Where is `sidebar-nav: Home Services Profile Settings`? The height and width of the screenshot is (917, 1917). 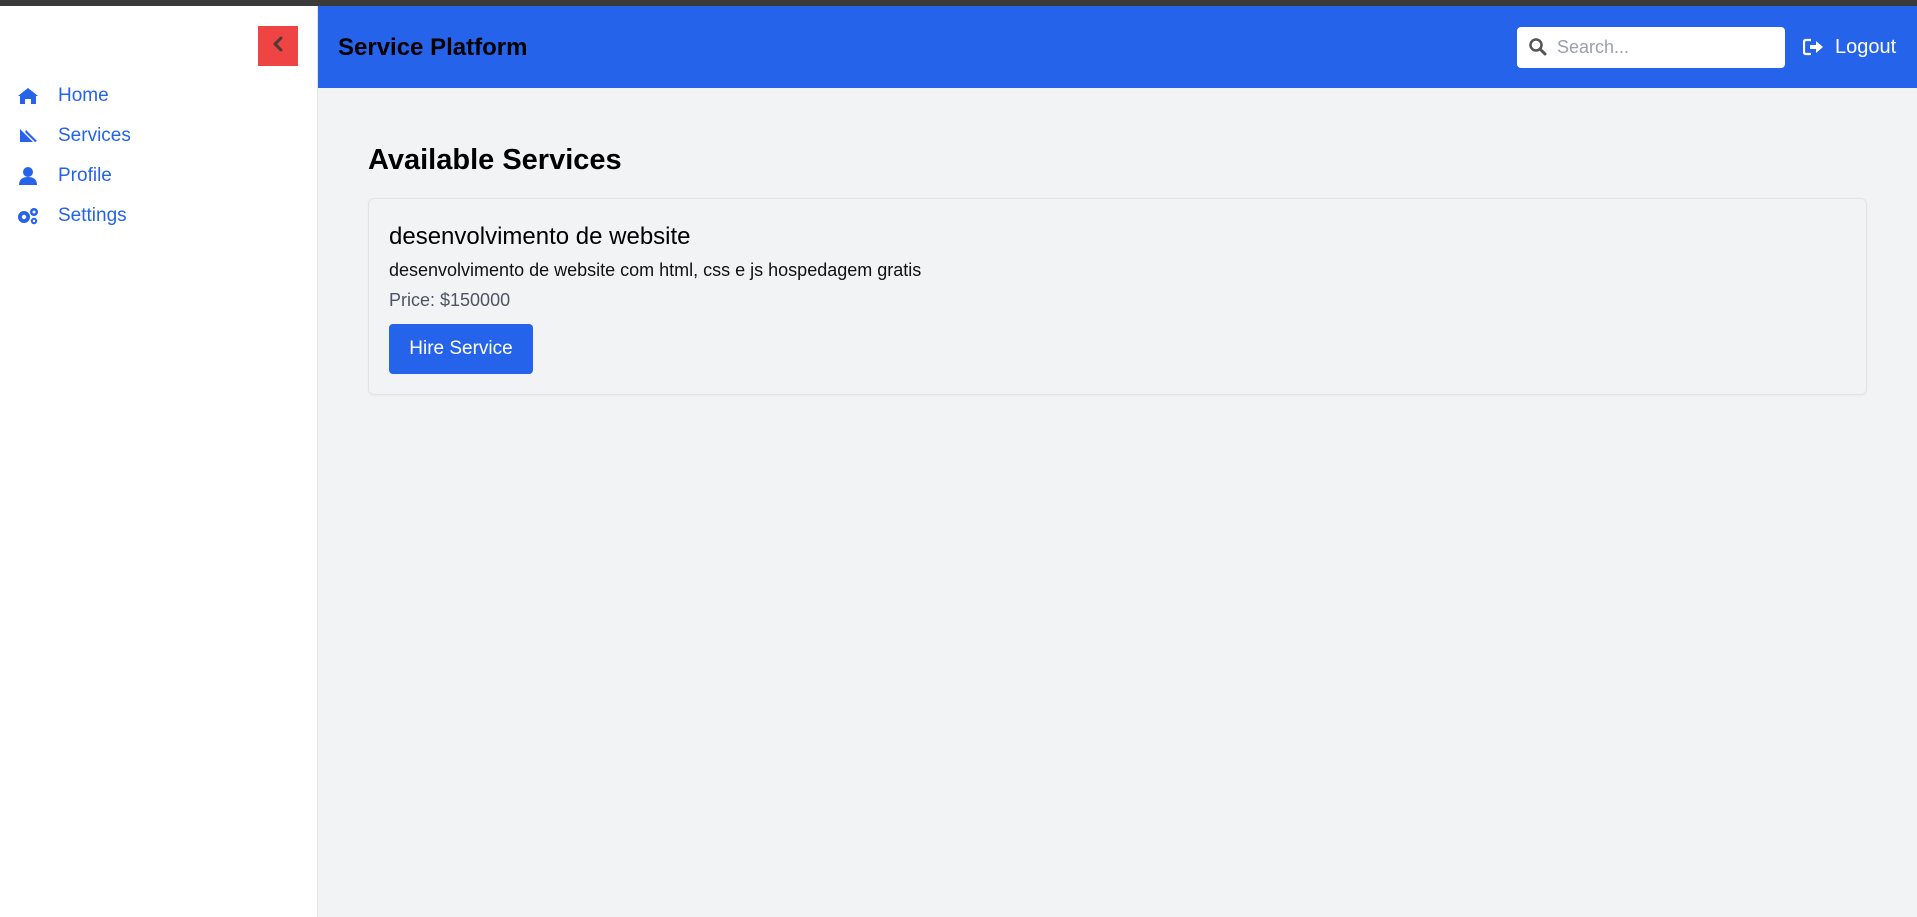
sidebar-nav: Home Services Profile Settings is located at coordinates (159, 156).